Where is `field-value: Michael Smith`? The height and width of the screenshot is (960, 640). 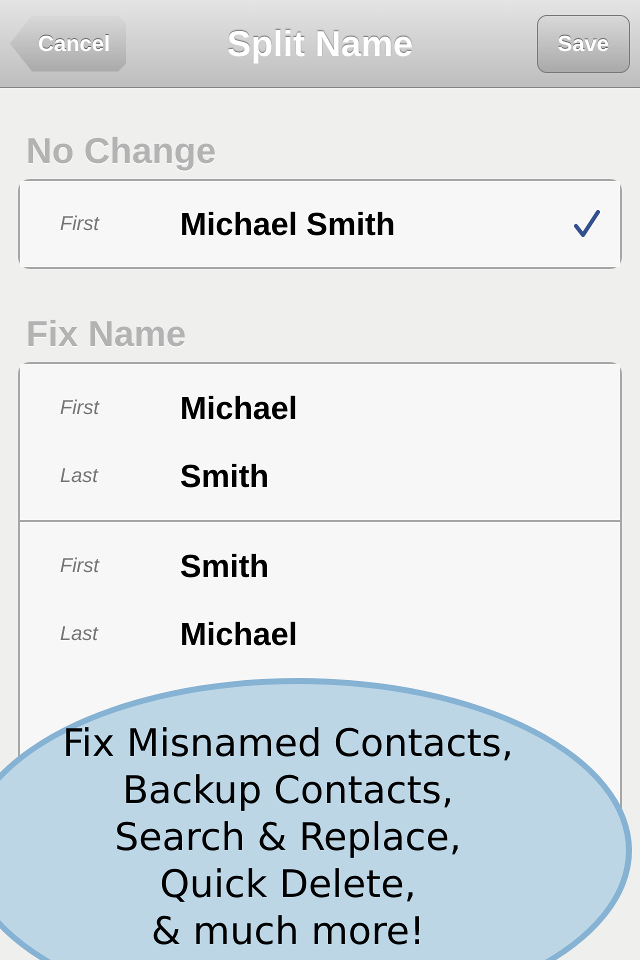
field-value: Michael Smith is located at coordinates (288, 224).